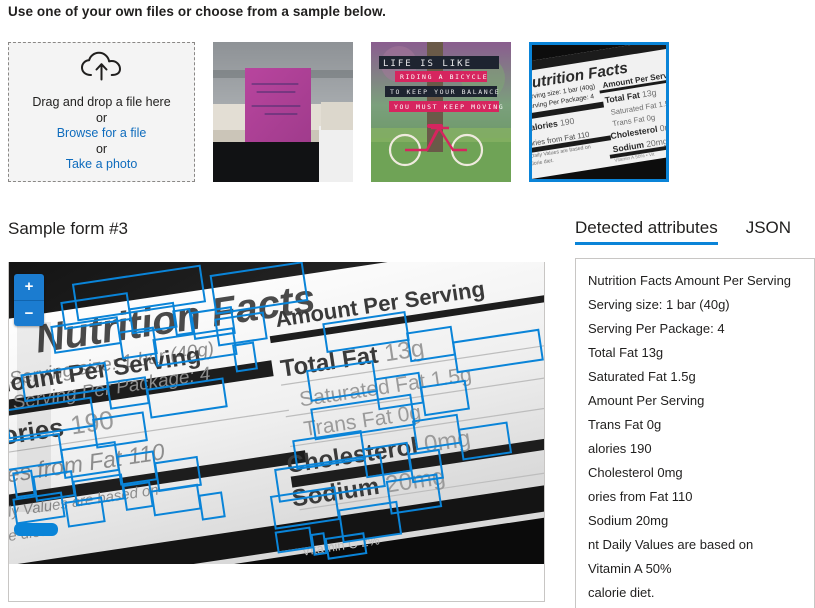  Describe the element at coordinates (101, 148) in the screenshot. I see `dropzone-or-2: or` at that location.